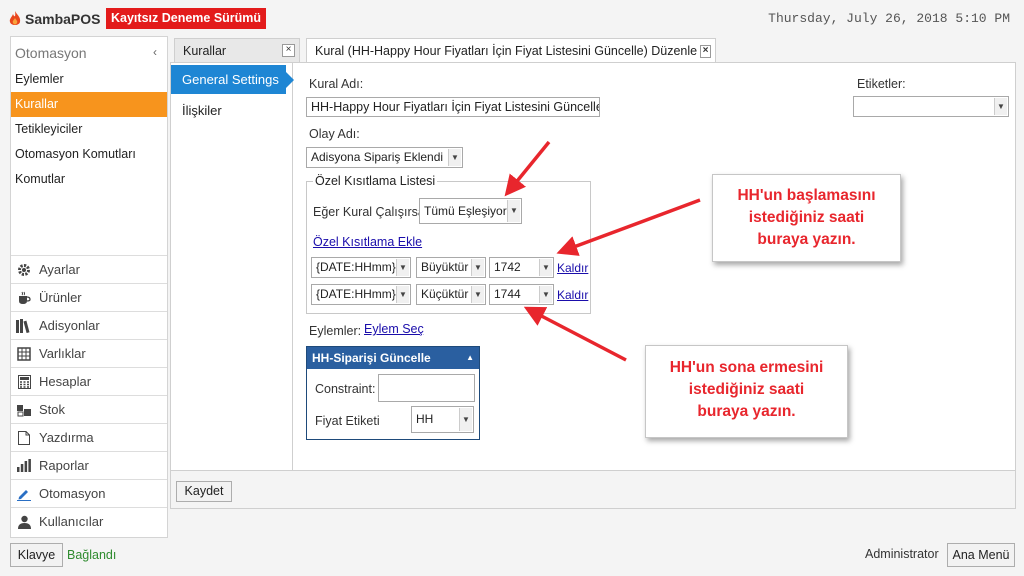 Image resolution: width=1024 pixels, height=576 pixels. What do you see at coordinates (24, 466) in the screenshot?
I see `bar-chart-icon` at bounding box center [24, 466].